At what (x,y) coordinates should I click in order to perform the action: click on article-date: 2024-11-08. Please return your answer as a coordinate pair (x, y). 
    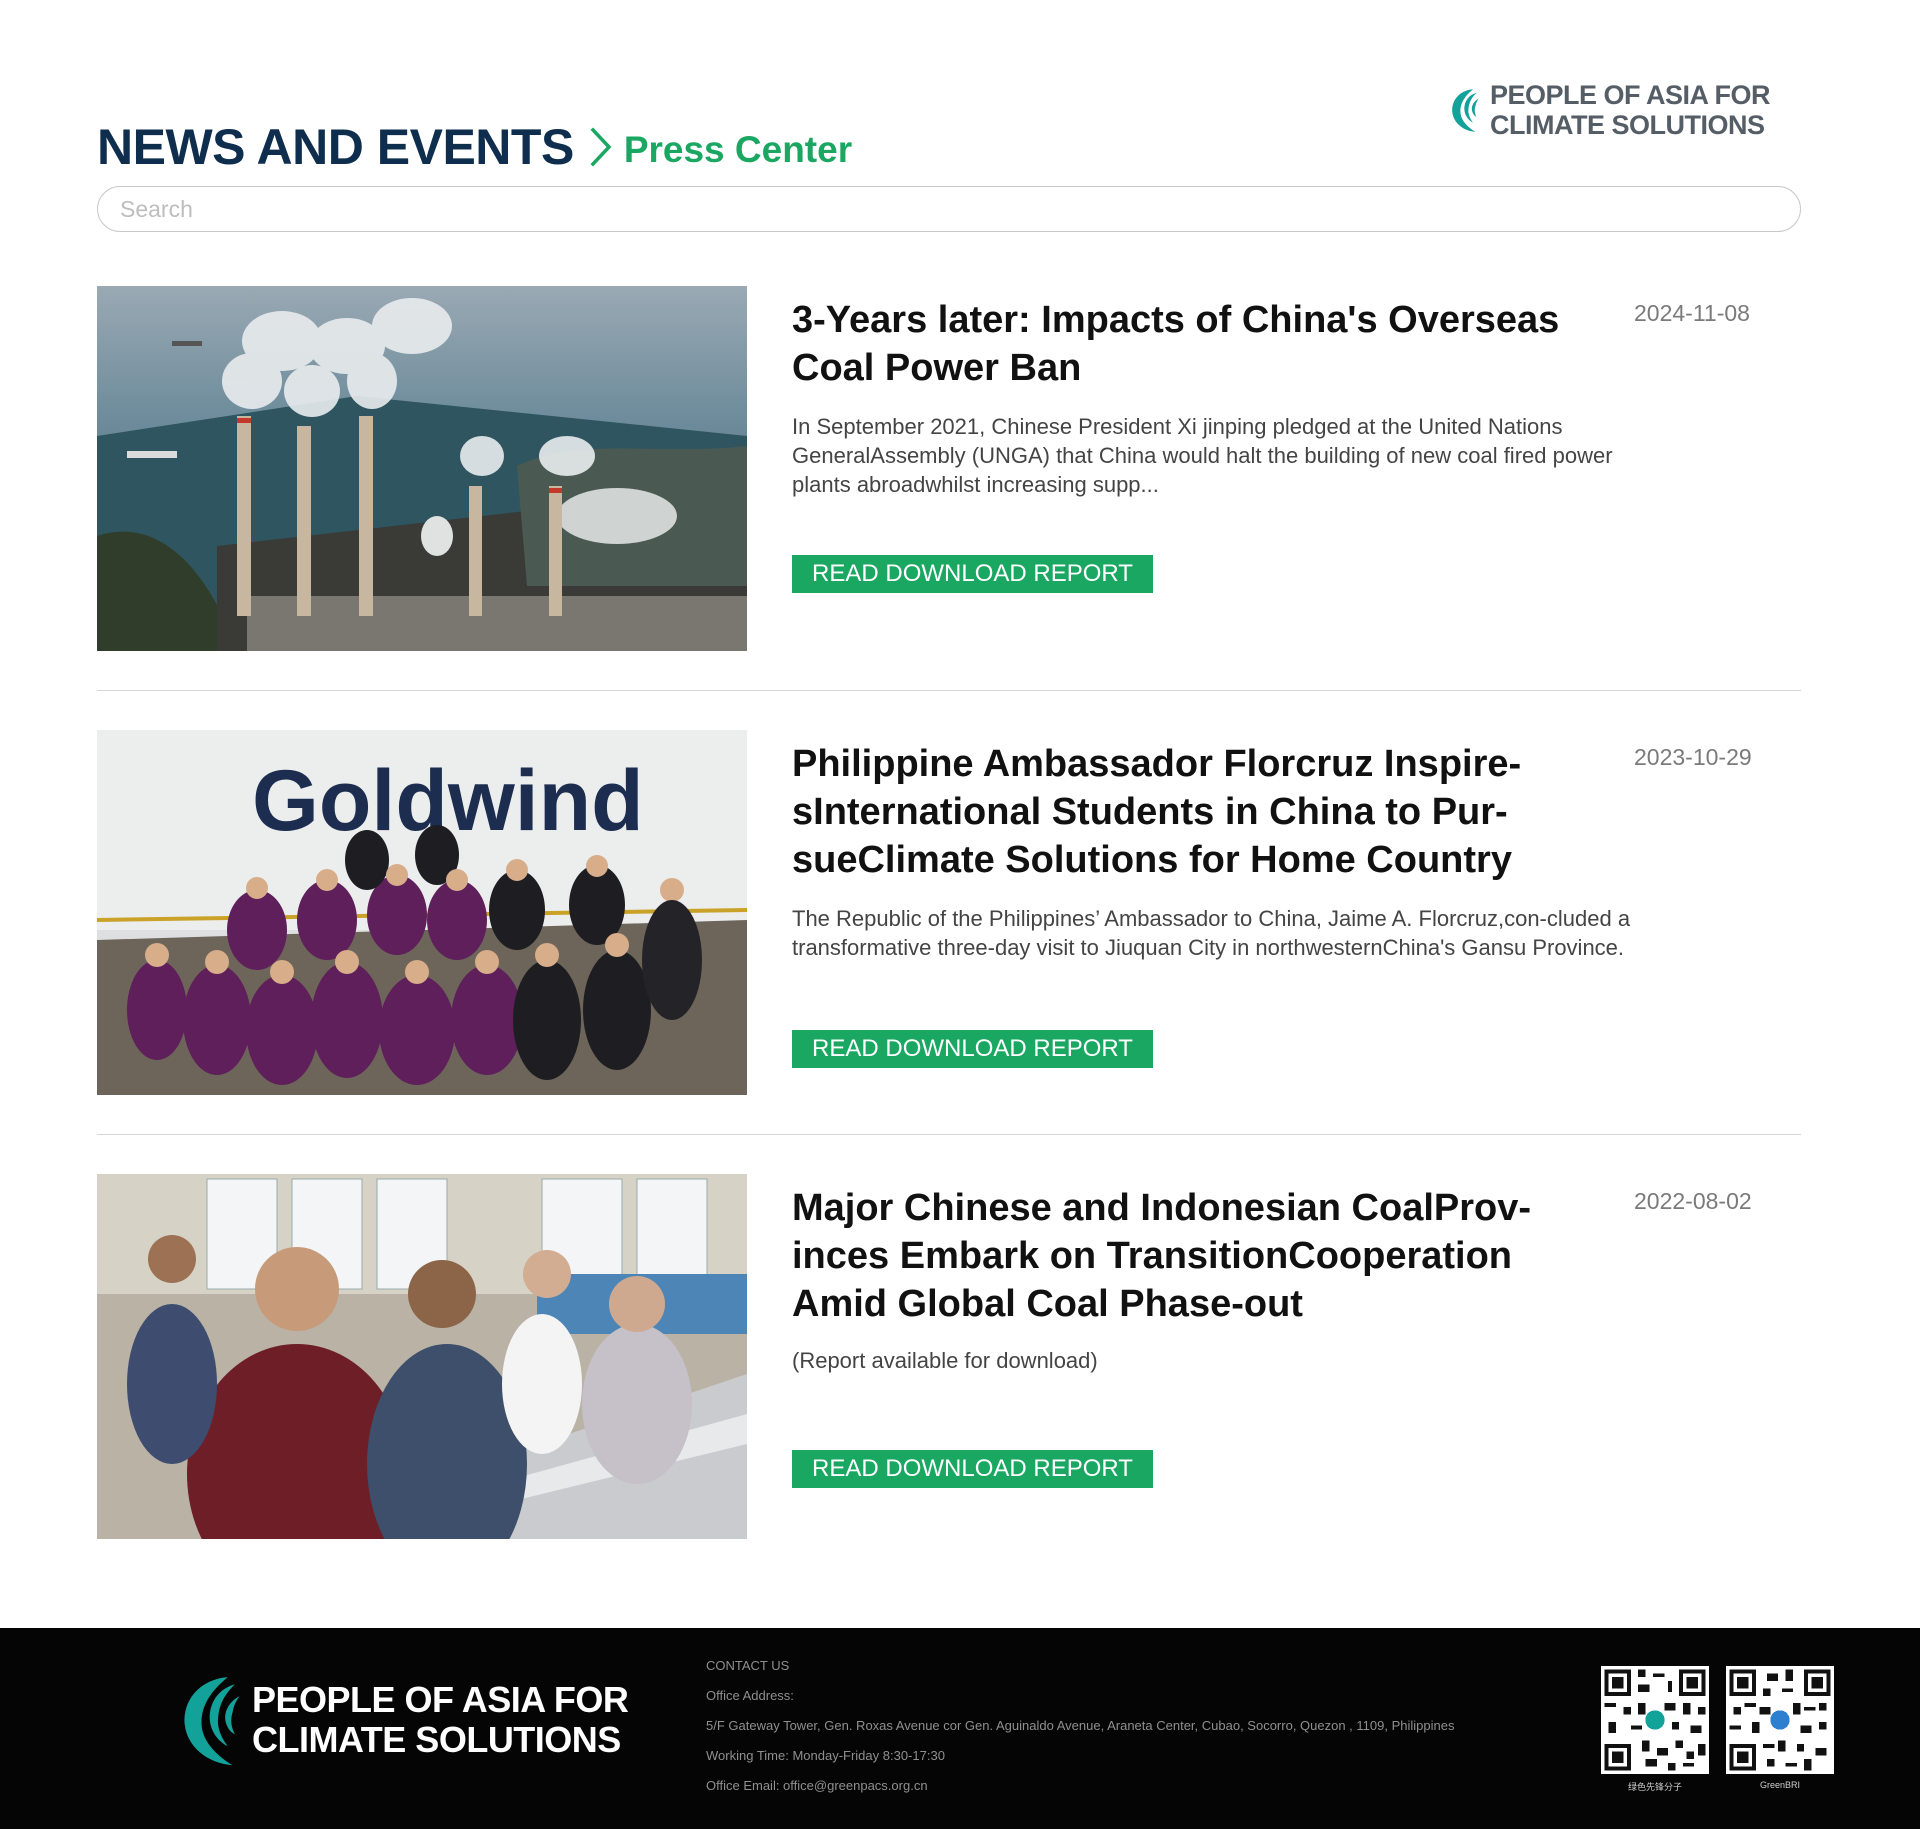
    Looking at the image, I should click on (1692, 313).